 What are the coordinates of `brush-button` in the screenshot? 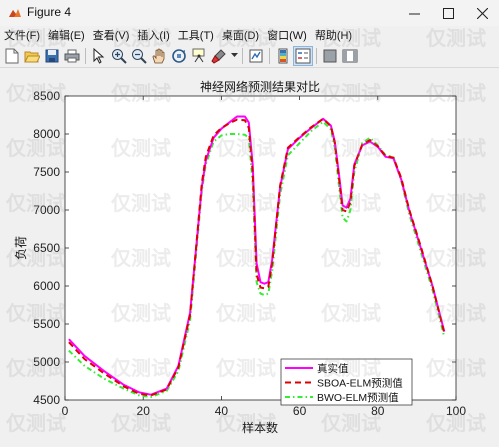 It's located at (219, 56).